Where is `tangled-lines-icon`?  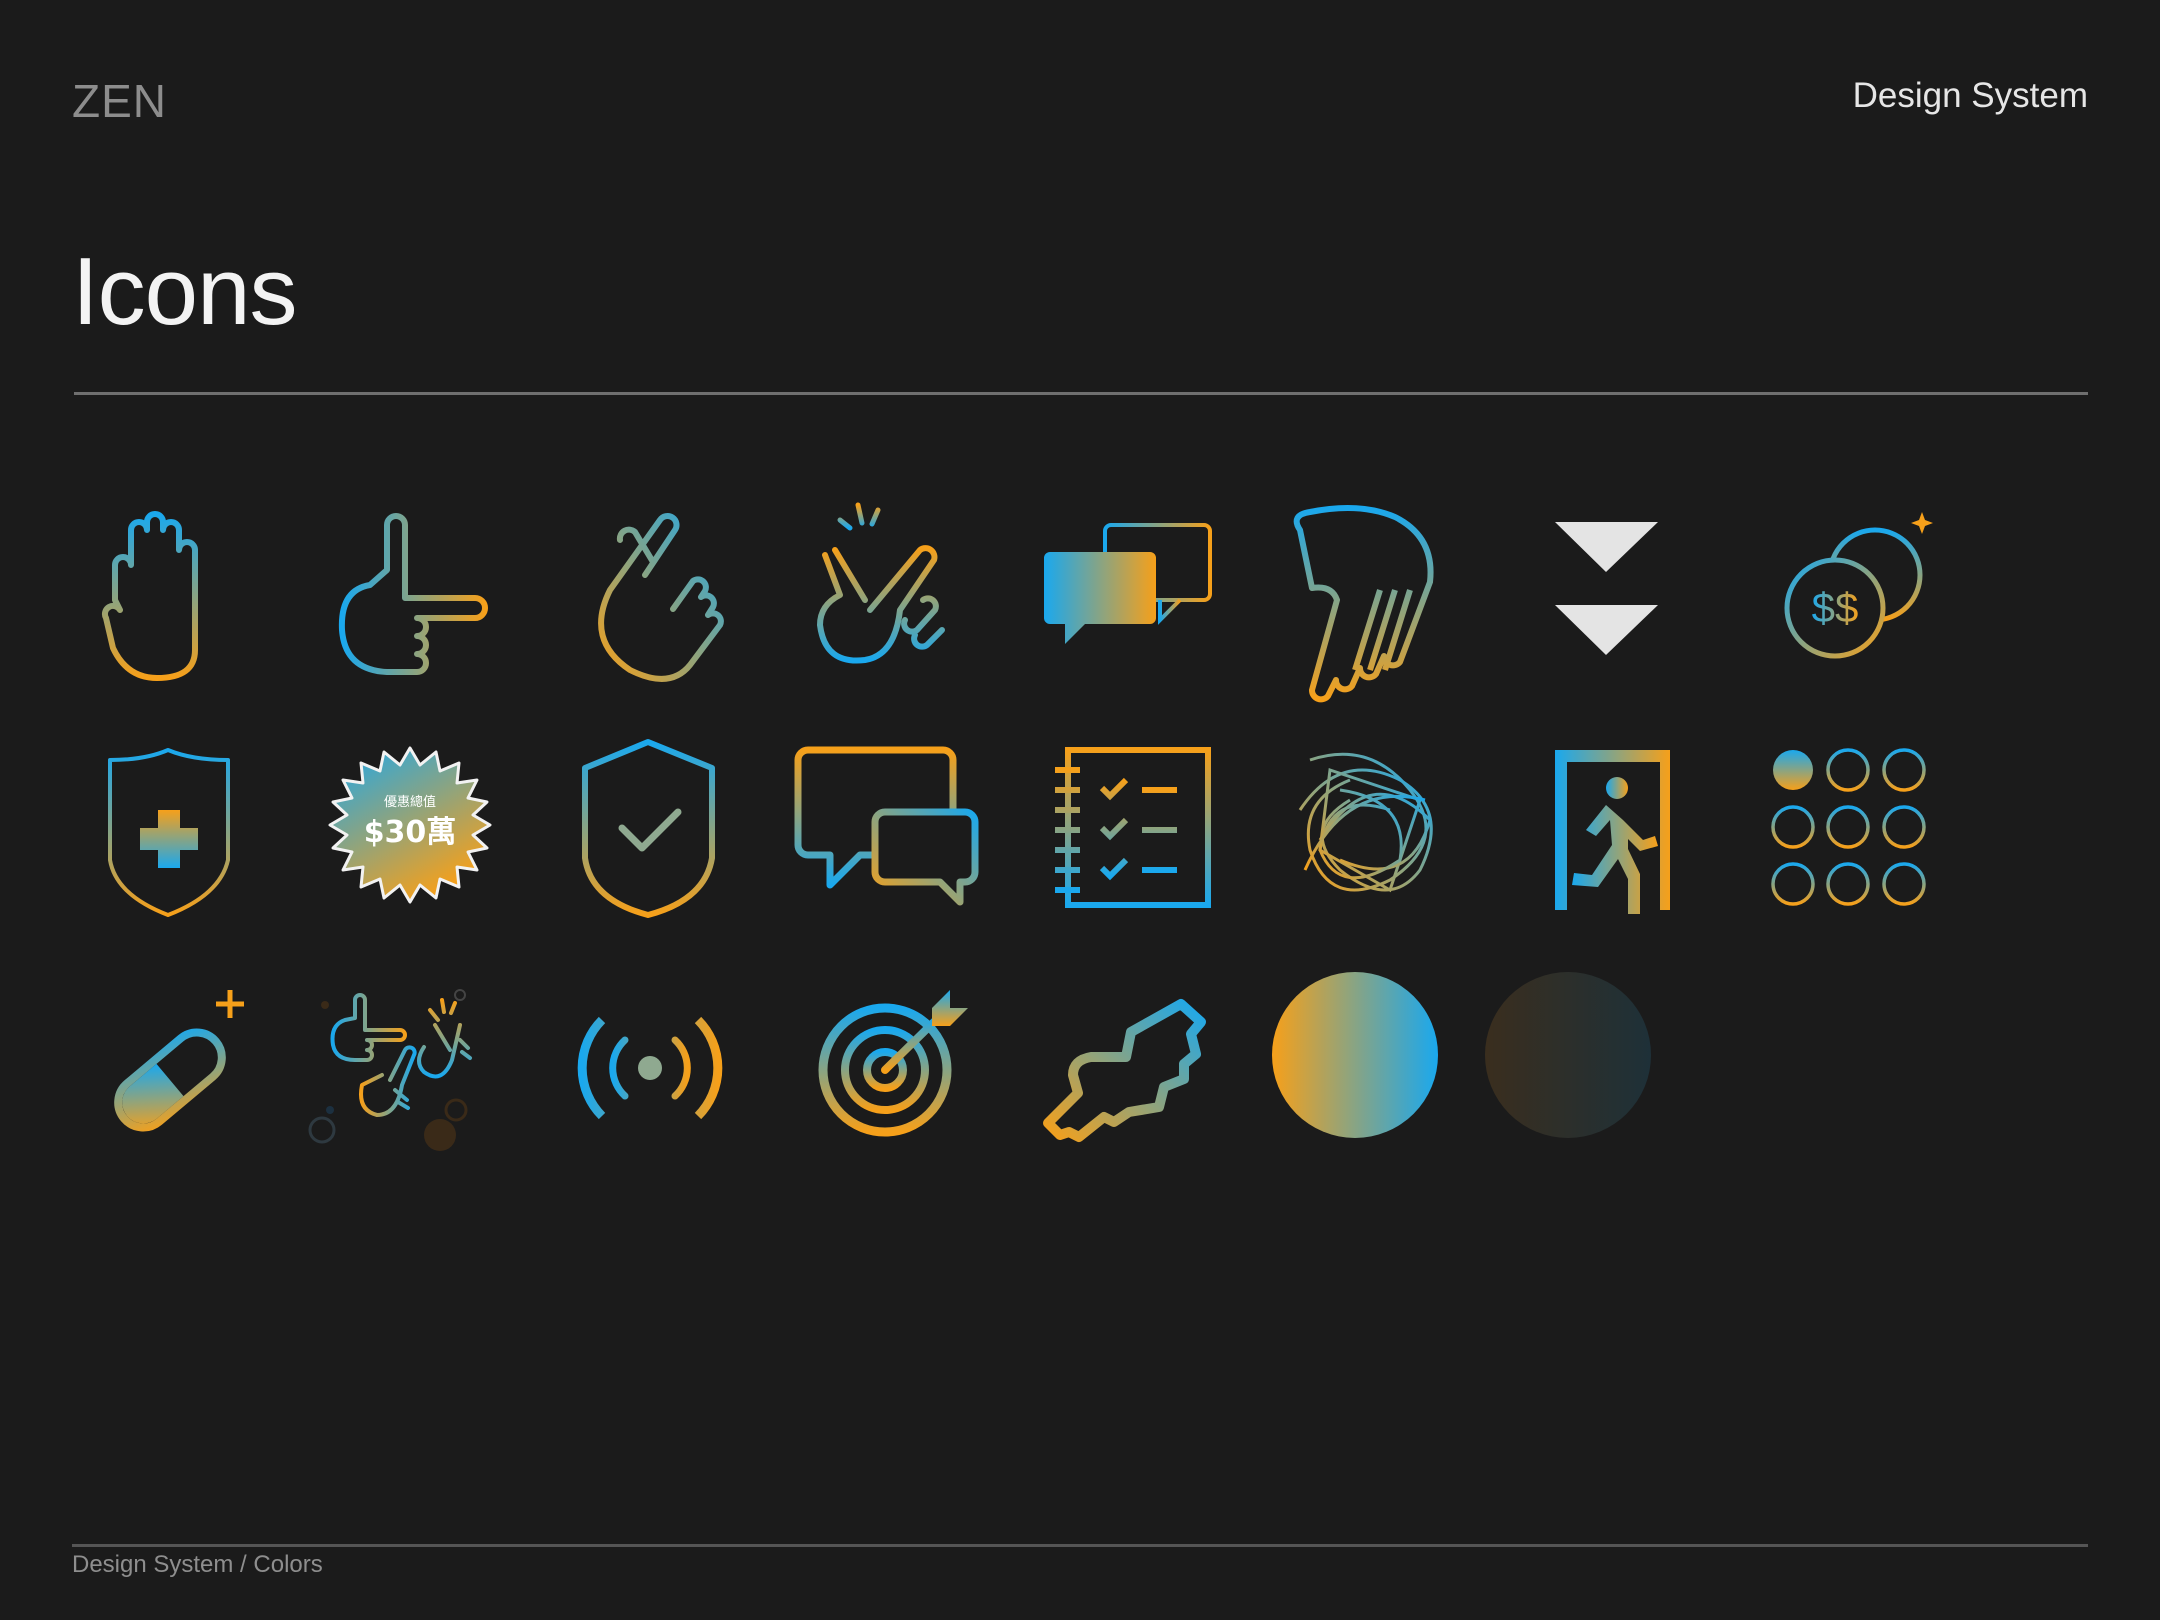 tangled-lines-icon is located at coordinates (1370, 830).